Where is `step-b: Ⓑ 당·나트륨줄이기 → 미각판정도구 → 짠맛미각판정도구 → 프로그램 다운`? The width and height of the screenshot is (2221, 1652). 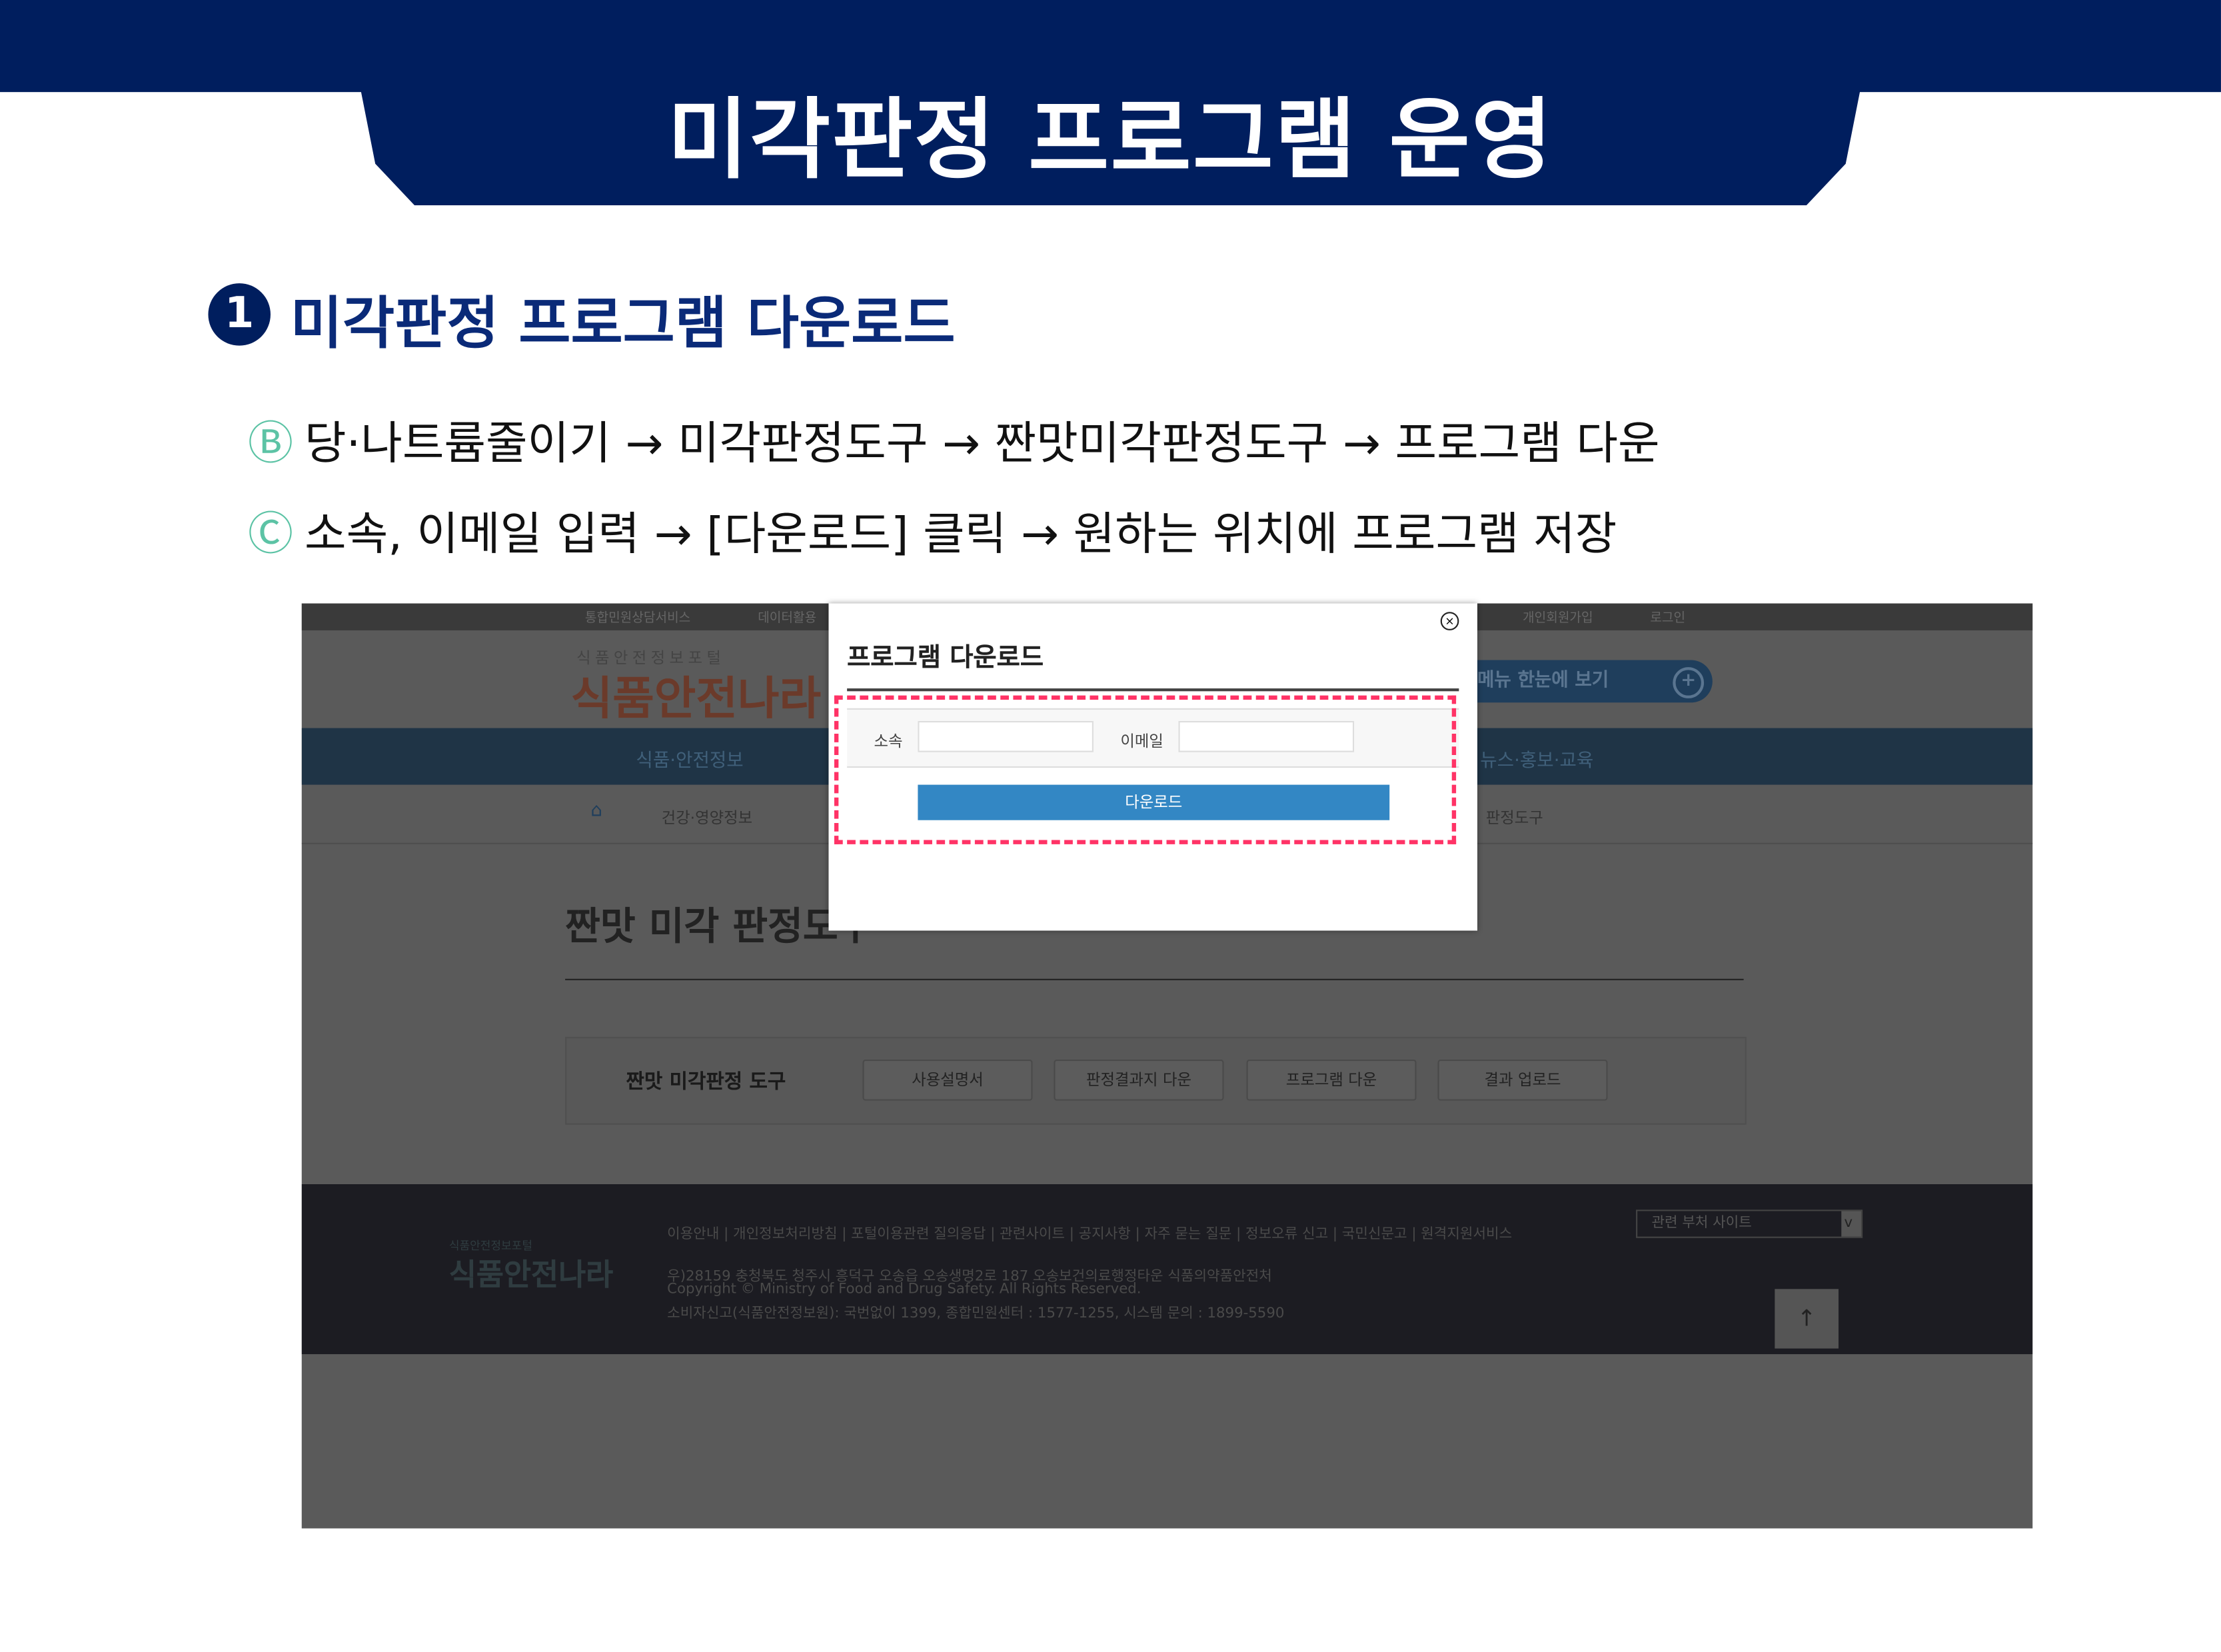
step-b: Ⓑ 당·나트륨줄이기 → 미각판정도구 → 짠맛미각판정도구 → 프로그램 다운 is located at coordinates (954, 440).